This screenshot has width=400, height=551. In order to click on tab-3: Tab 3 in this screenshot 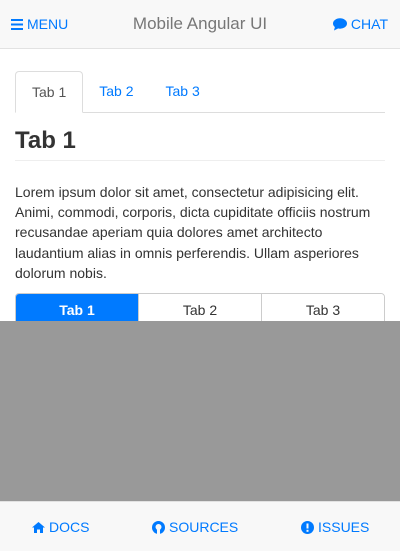, I will do `click(183, 92)`.